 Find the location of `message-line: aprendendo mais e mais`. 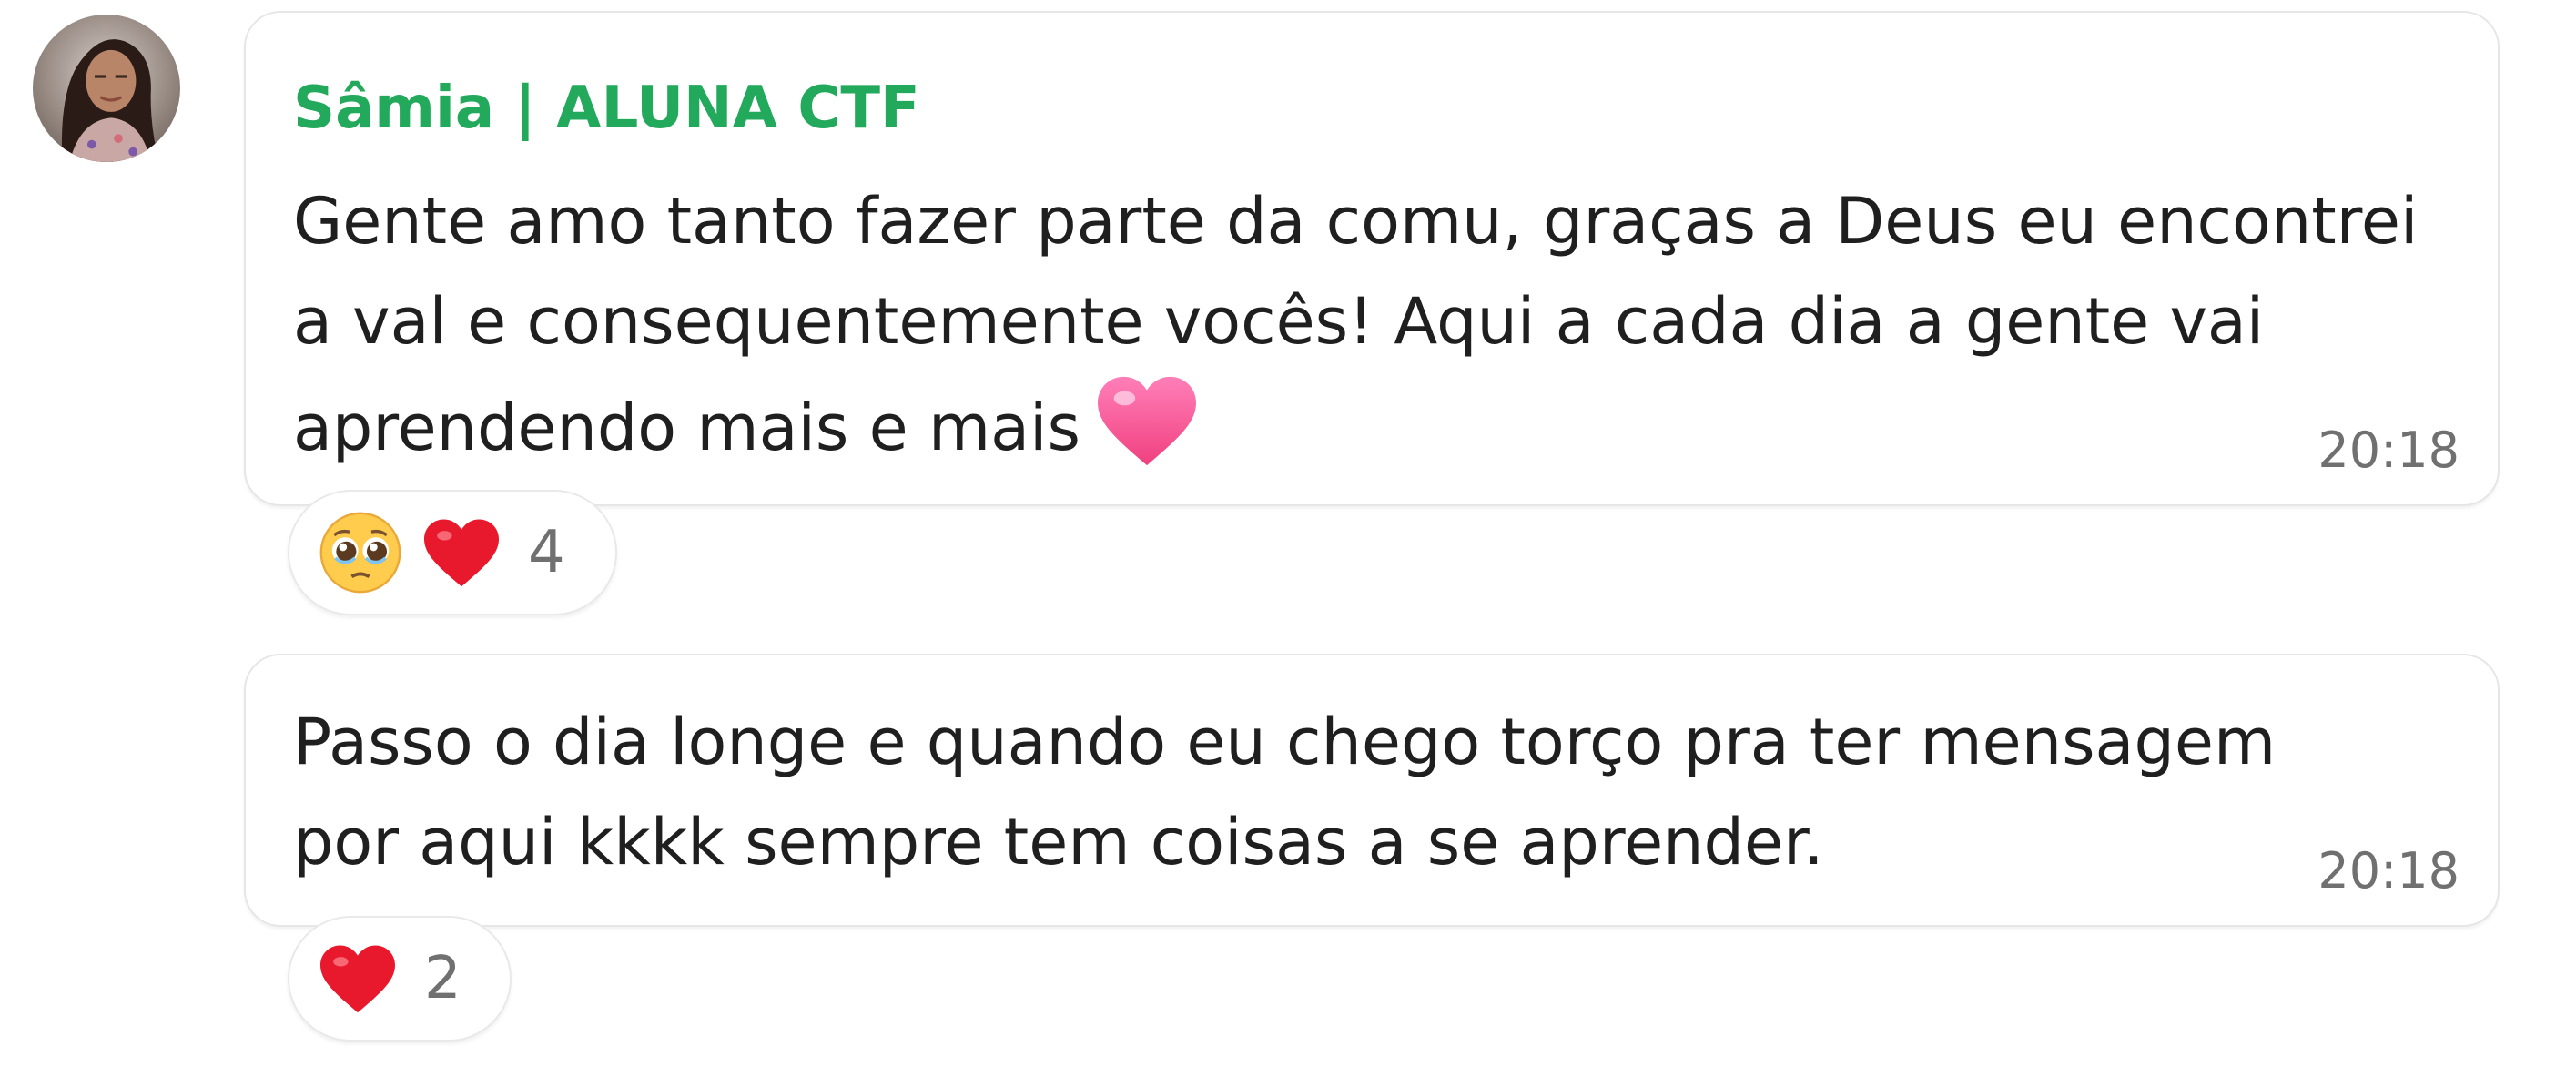

message-line: aprendendo mais e mais is located at coordinates (1318, 425).